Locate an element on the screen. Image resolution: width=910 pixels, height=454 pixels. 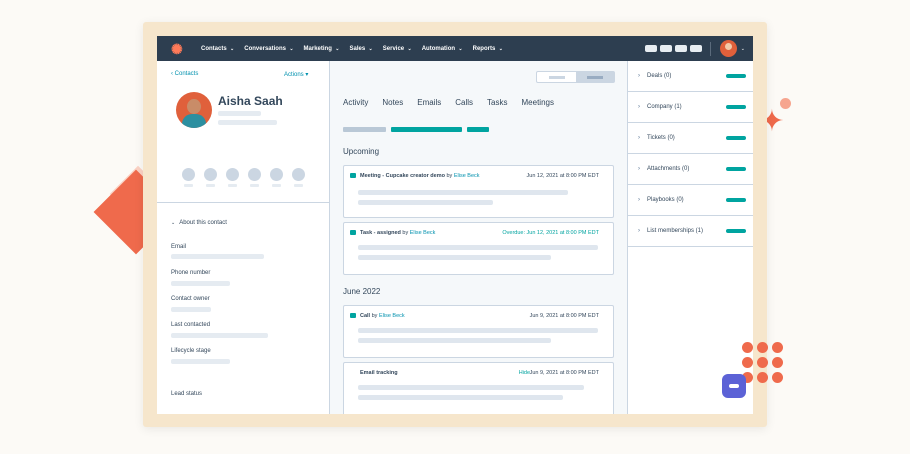
last-contacted-value-placeholder is located at coordinates (219, 335).